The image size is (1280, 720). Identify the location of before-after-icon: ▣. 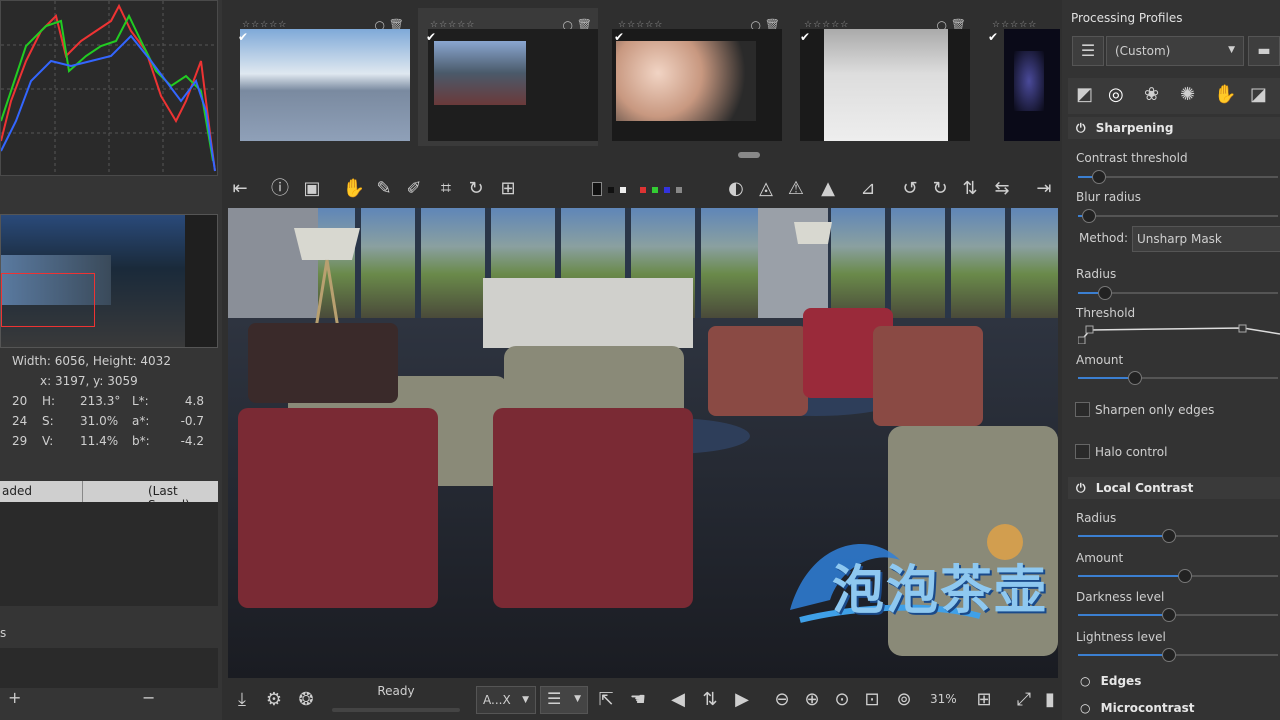
(312, 189).